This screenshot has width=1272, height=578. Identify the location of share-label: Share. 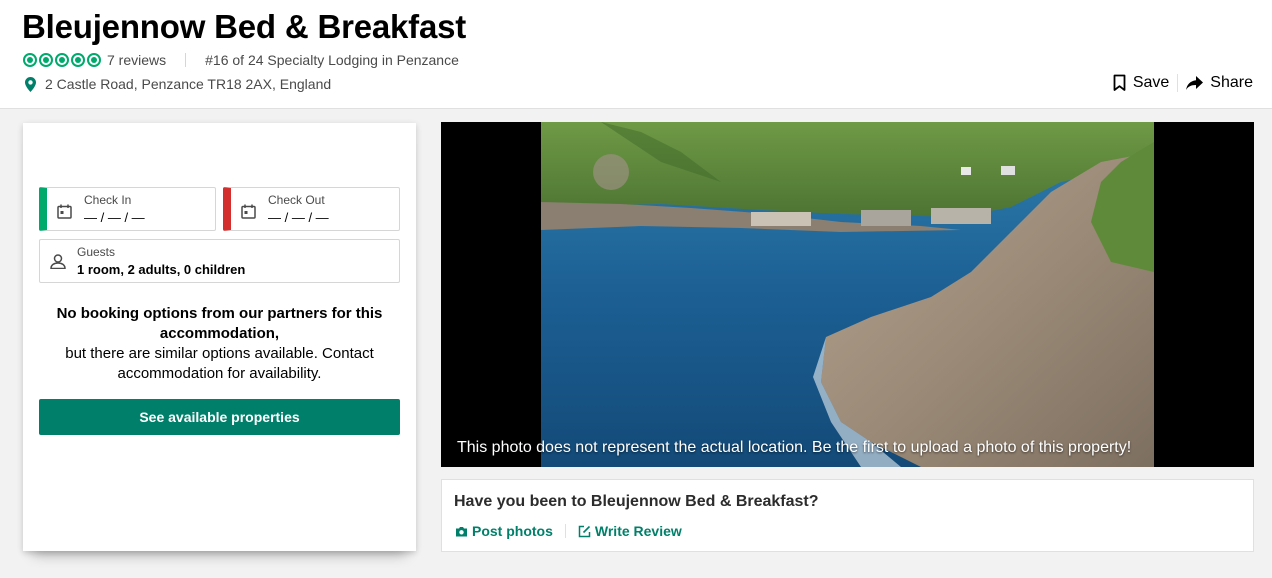
(1231, 82).